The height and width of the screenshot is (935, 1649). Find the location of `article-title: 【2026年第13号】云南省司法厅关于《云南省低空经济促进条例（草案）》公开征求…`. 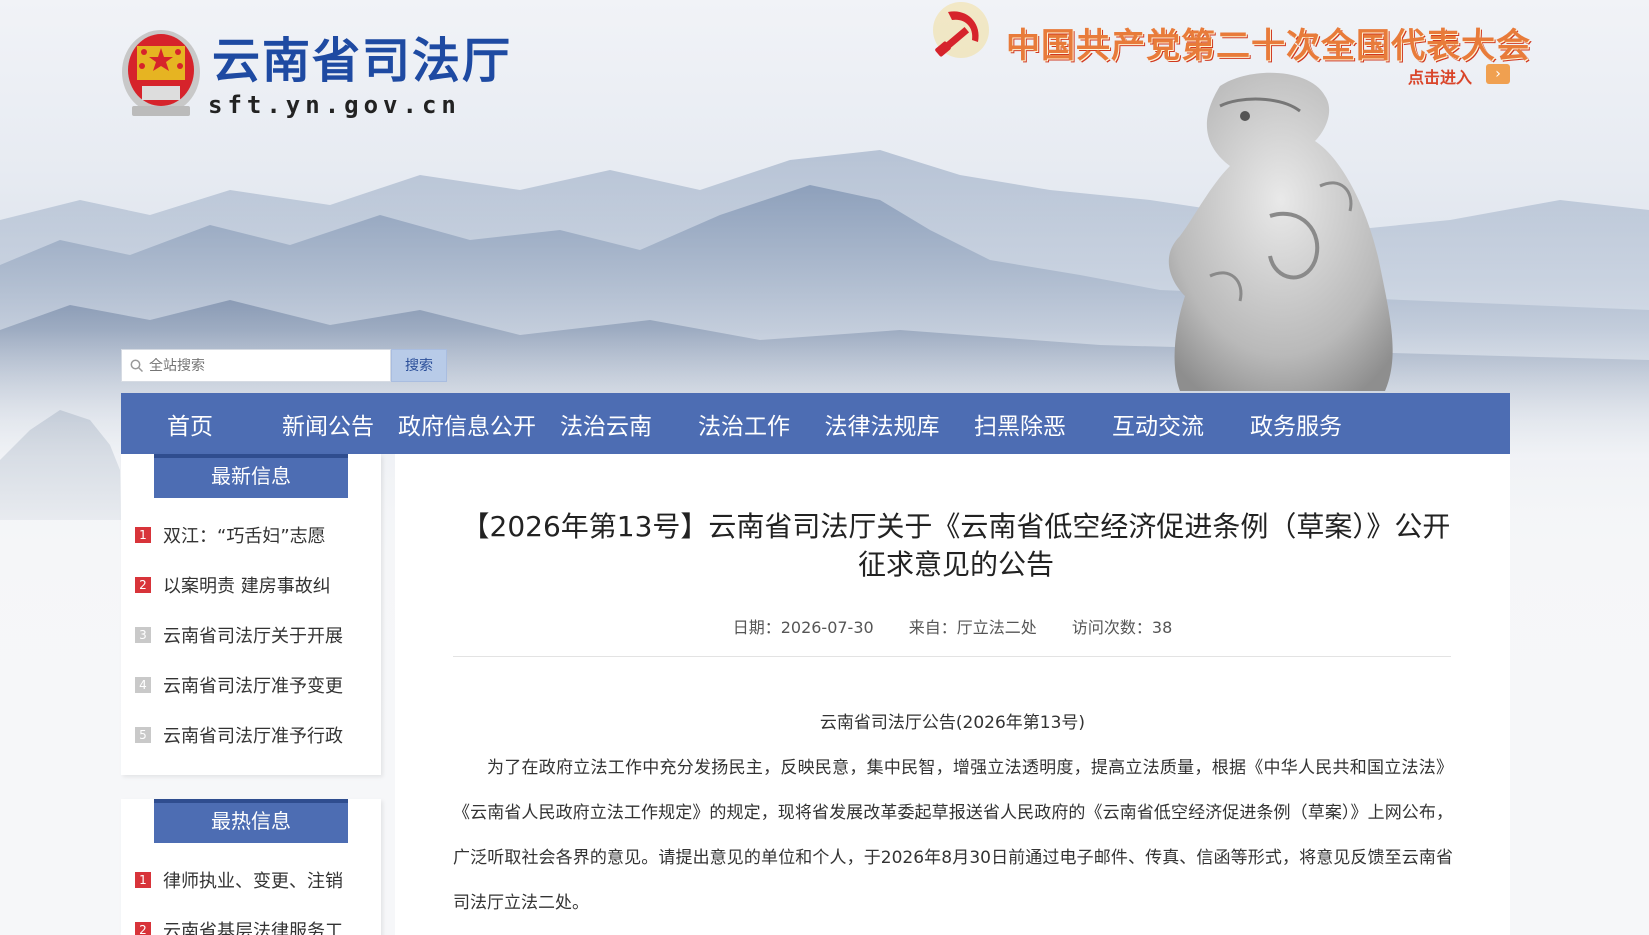

article-title: 【2026年第13号】云南省司法厅关于《云南省低空经济促进条例（草案）》公开征求… is located at coordinates (956, 545).